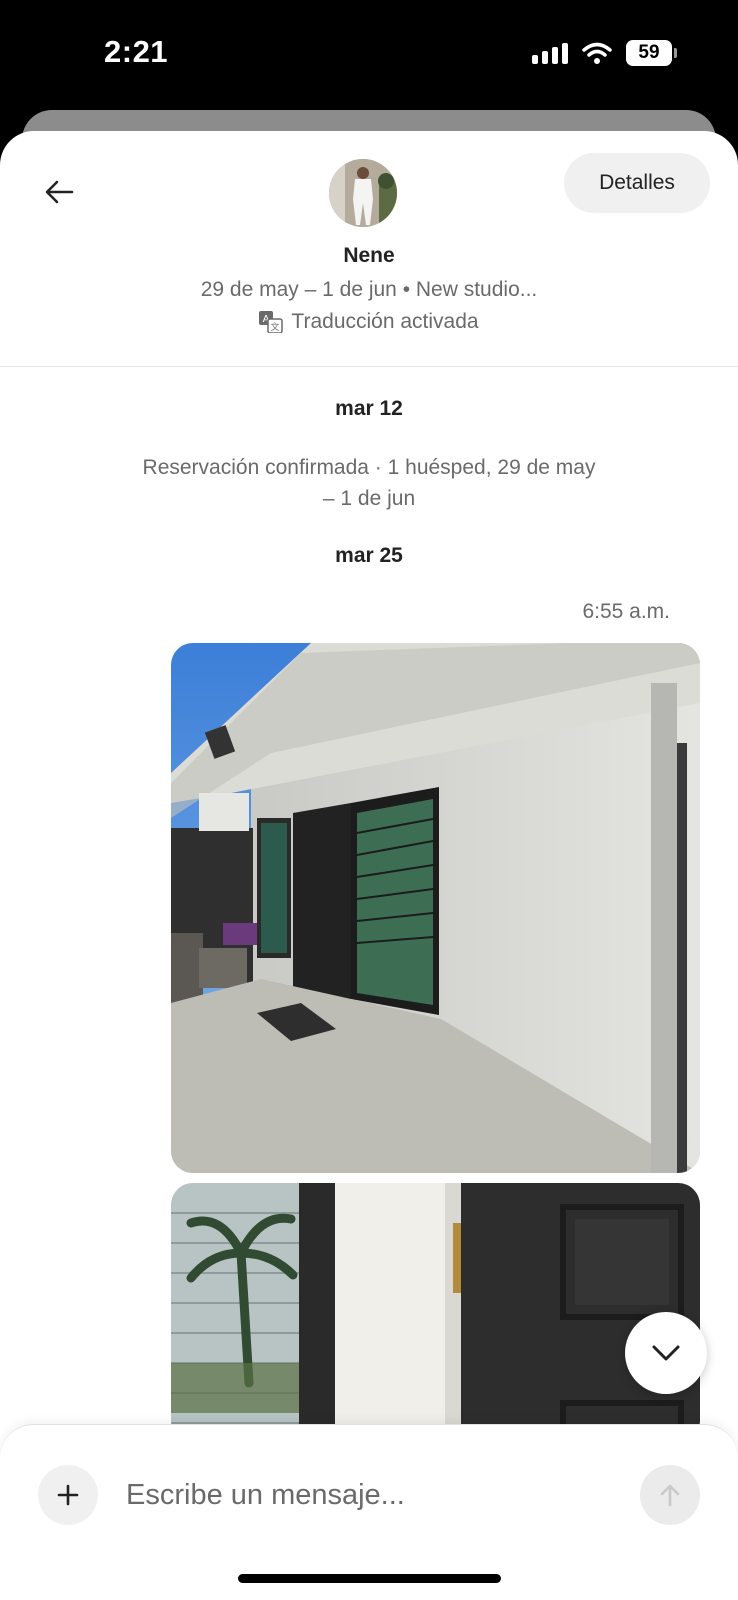 This screenshot has width=738, height=1600. I want to click on details-button: Detalles, so click(637, 183).